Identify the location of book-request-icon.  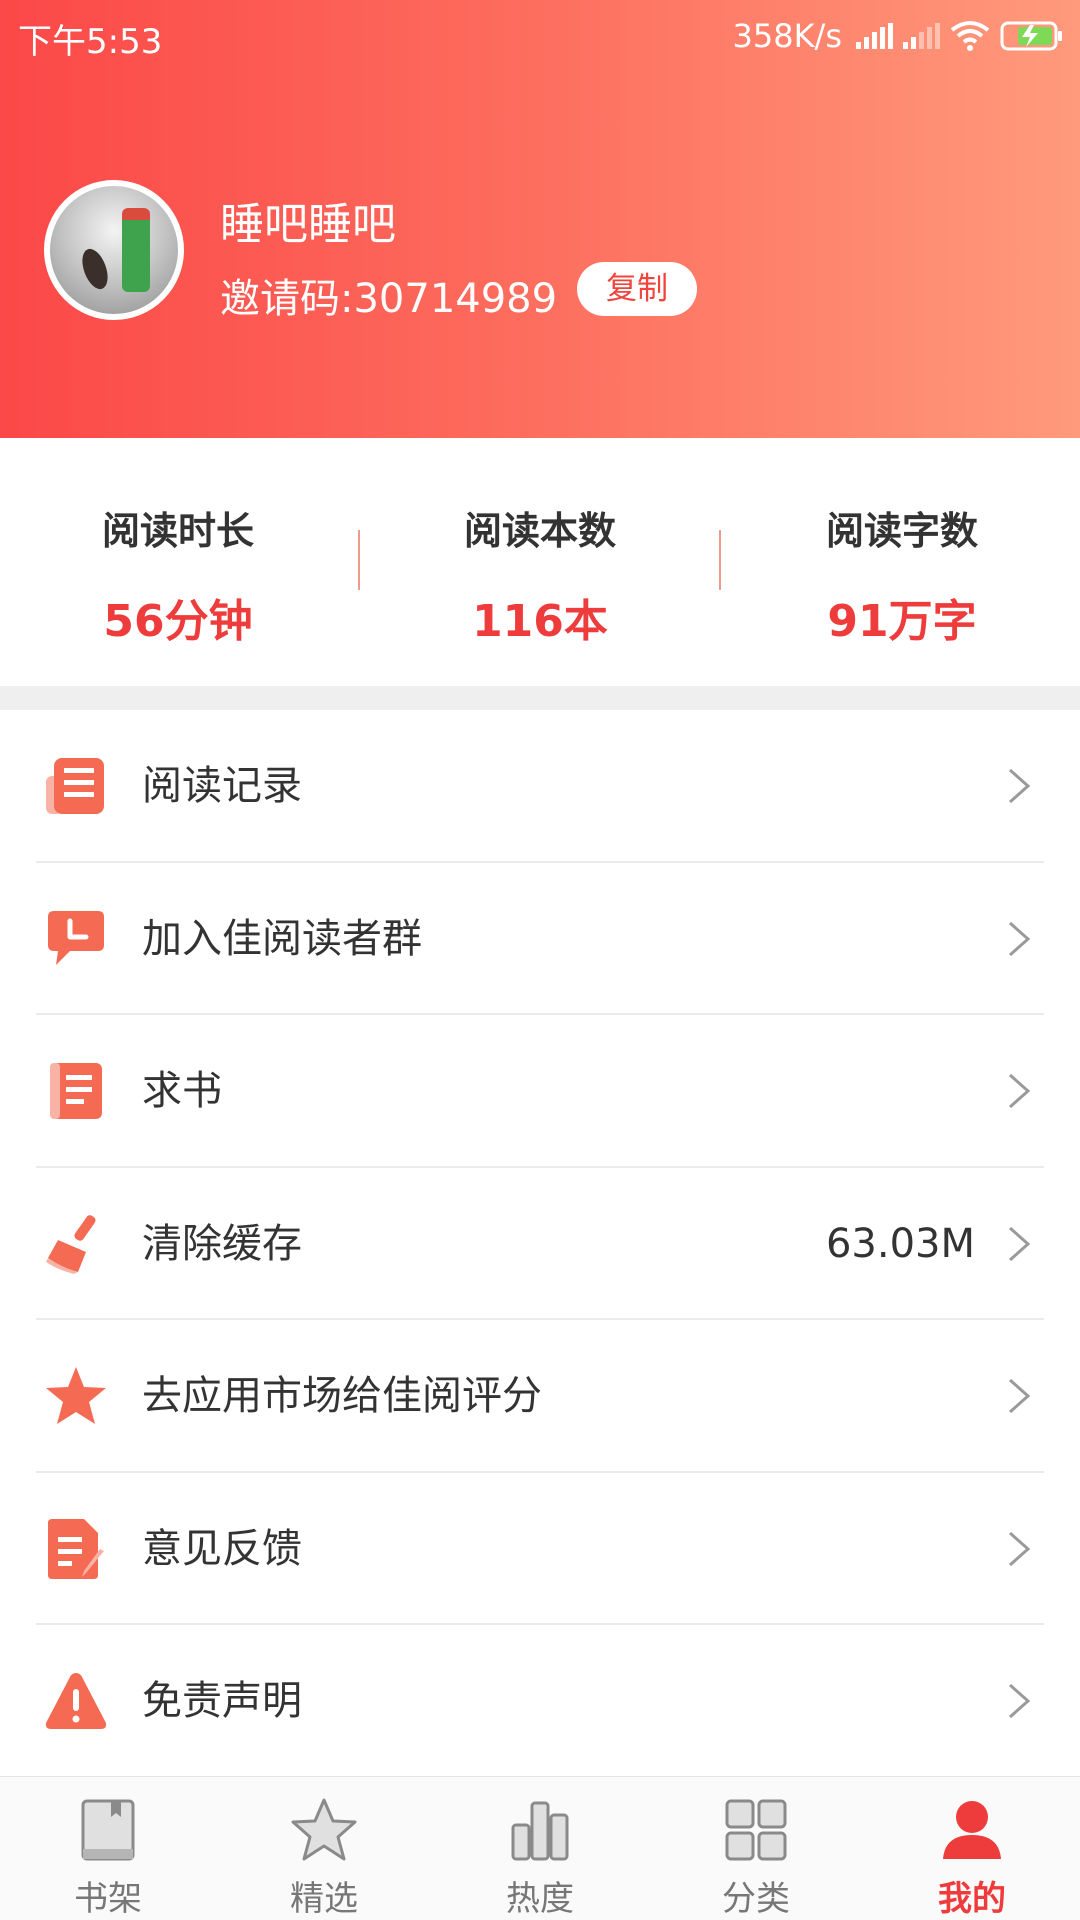
(76, 1091).